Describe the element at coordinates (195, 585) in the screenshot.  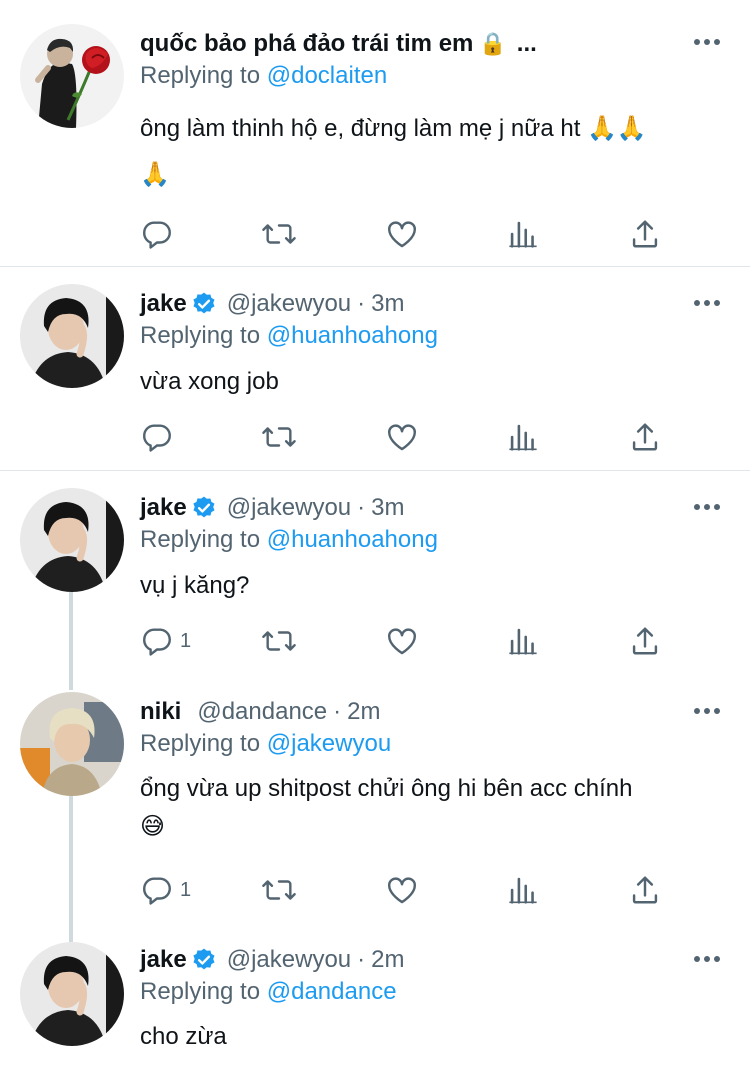
I see `tweet-text-line: vụ j kăng?` at that location.